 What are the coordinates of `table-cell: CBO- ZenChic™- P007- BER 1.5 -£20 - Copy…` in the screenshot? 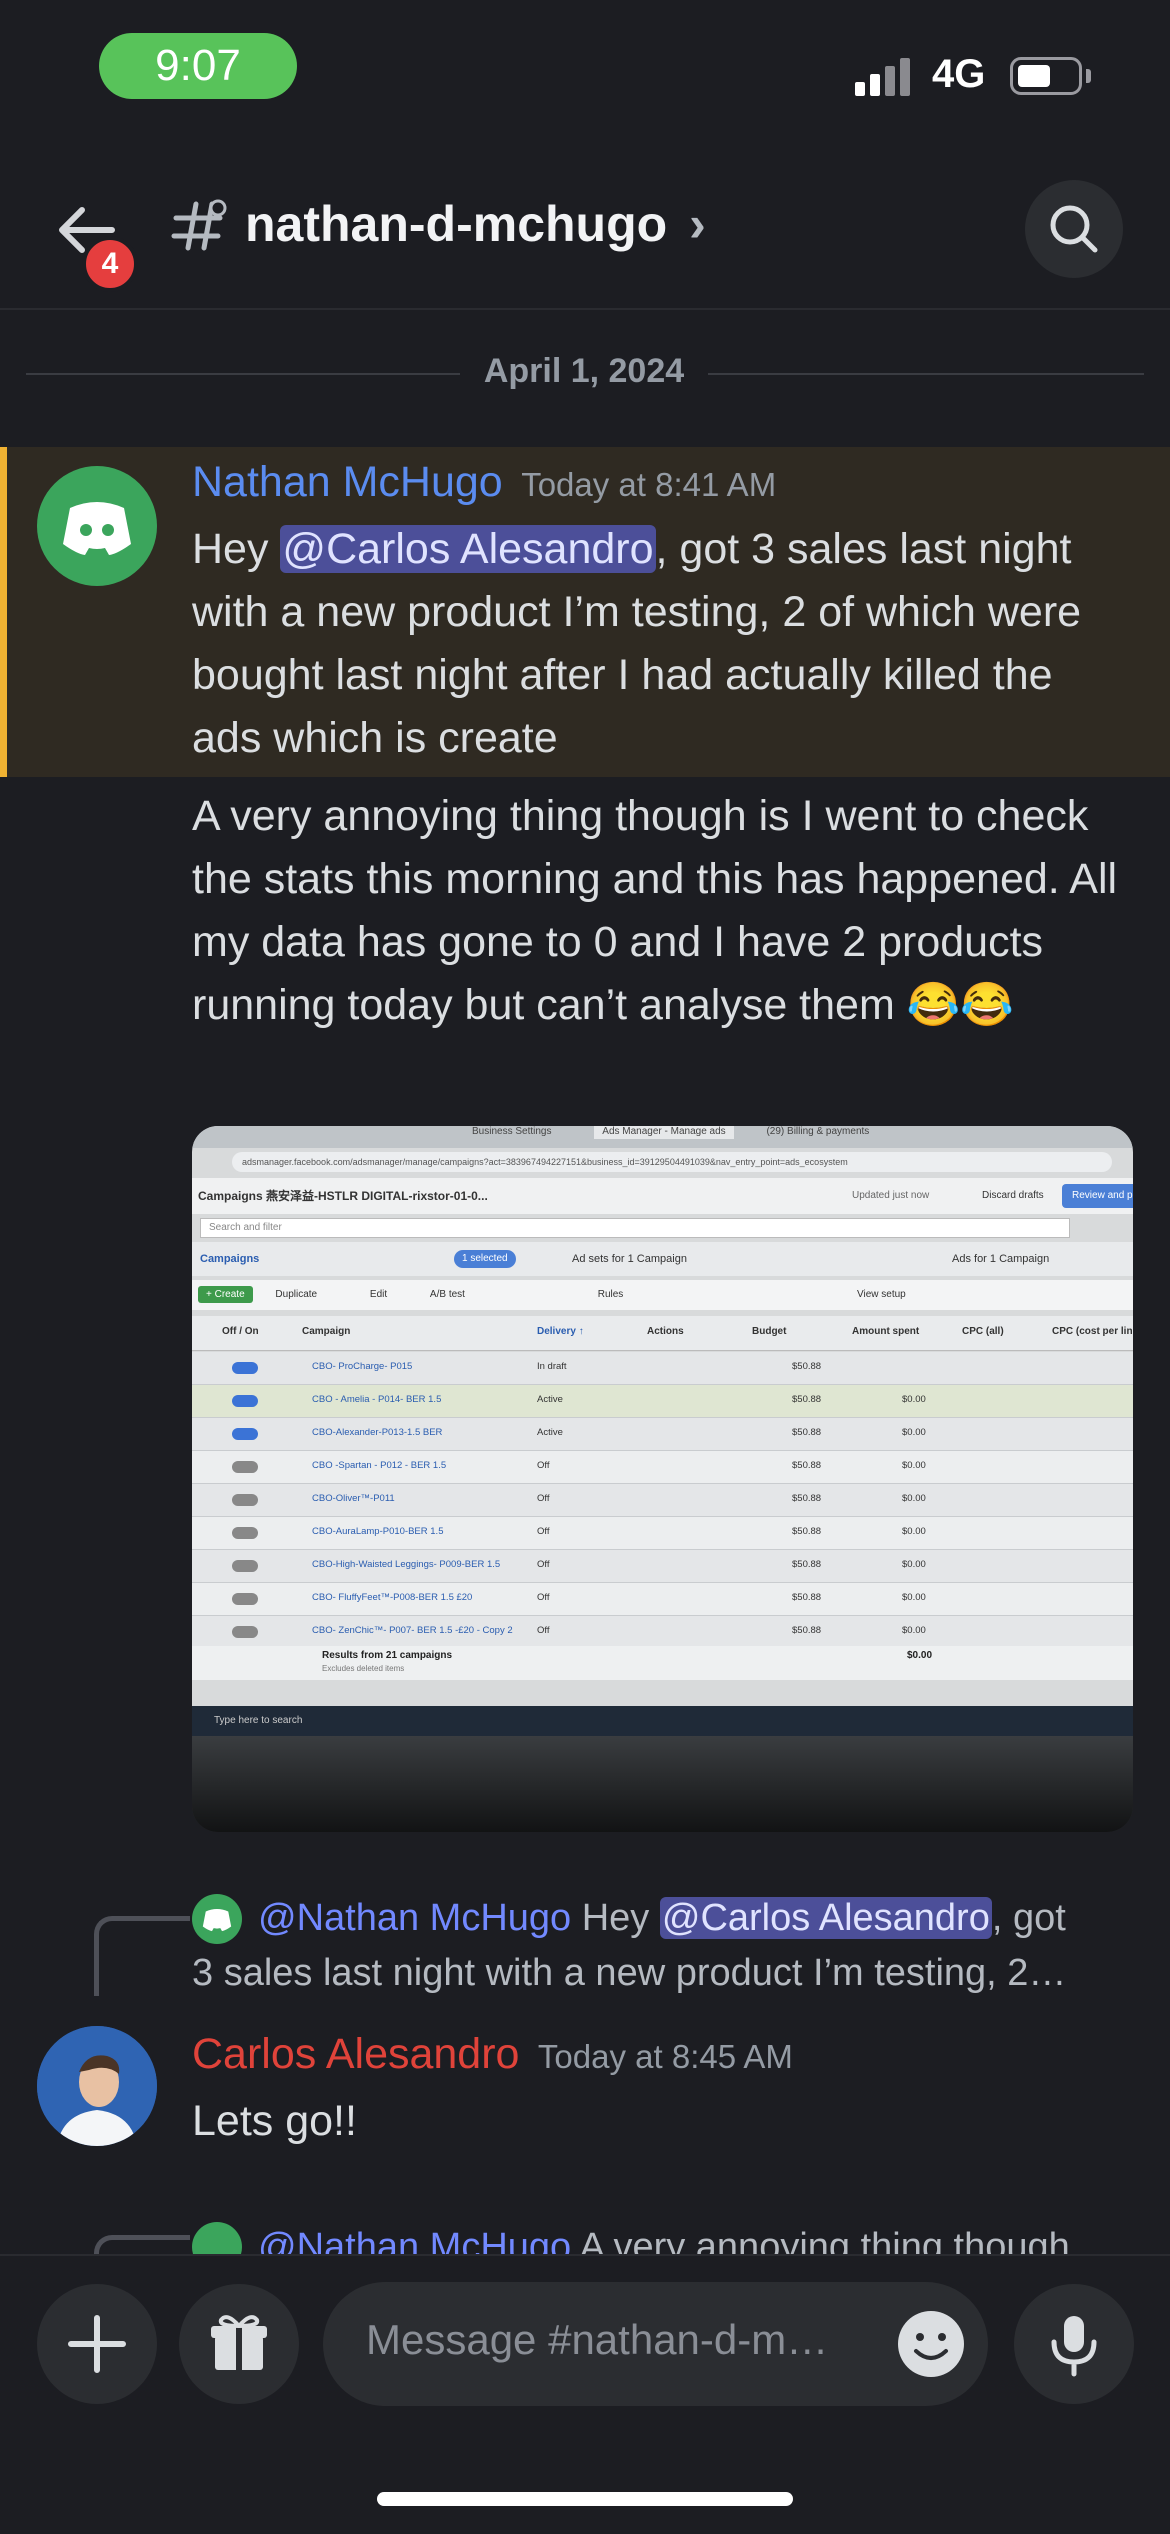 It's located at (412, 1630).